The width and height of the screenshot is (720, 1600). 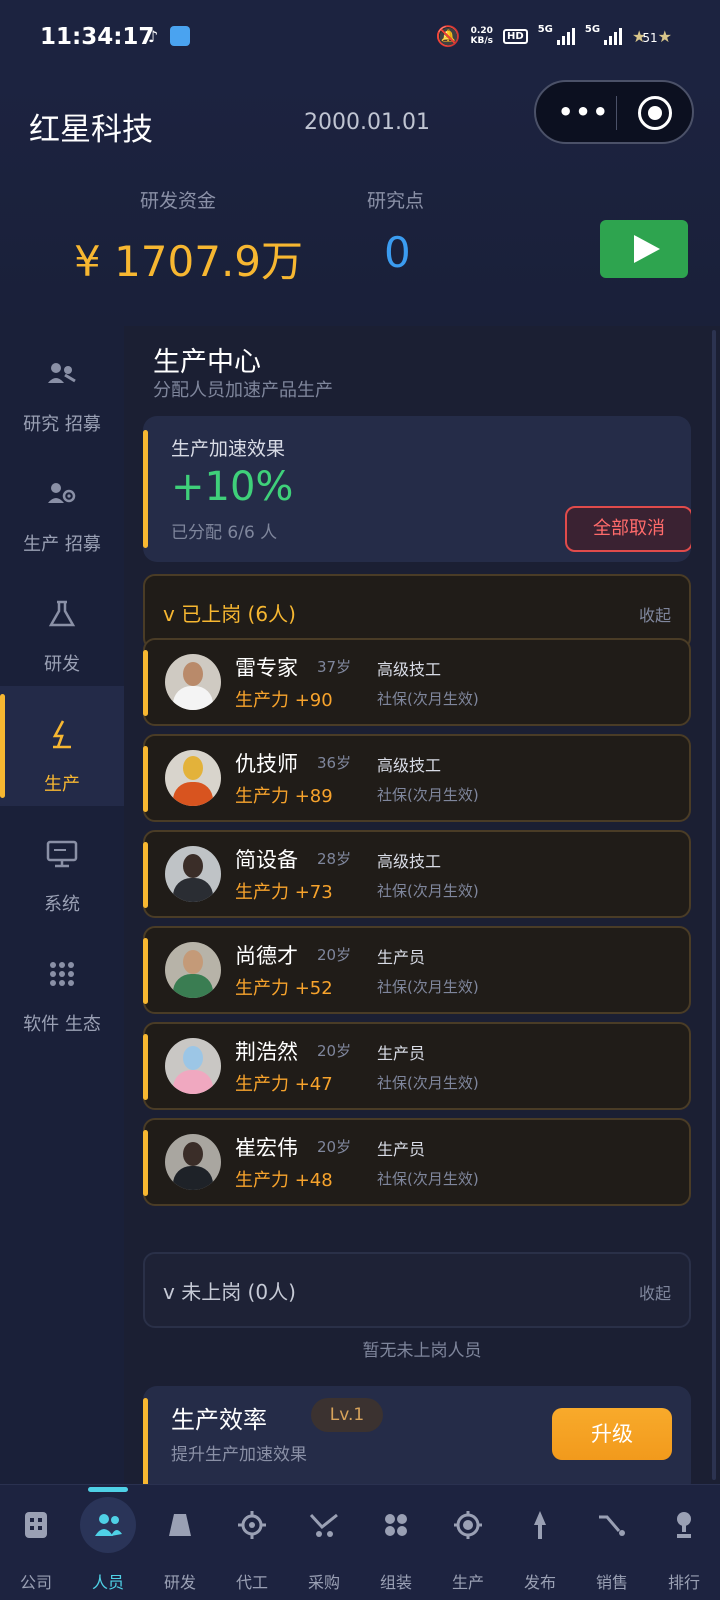 What do you see at coordinates (417, 682) in the screenshot?
I see `worker-row: 雷专家 37岁 生产力 +90 高级技工 社保(次月生效)` at bounding box center [417, 682].